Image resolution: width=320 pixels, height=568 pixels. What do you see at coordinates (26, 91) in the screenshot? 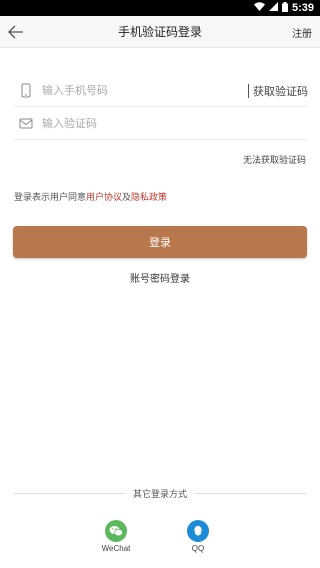
I see `phone-icon` at bounding box center [26, 91].